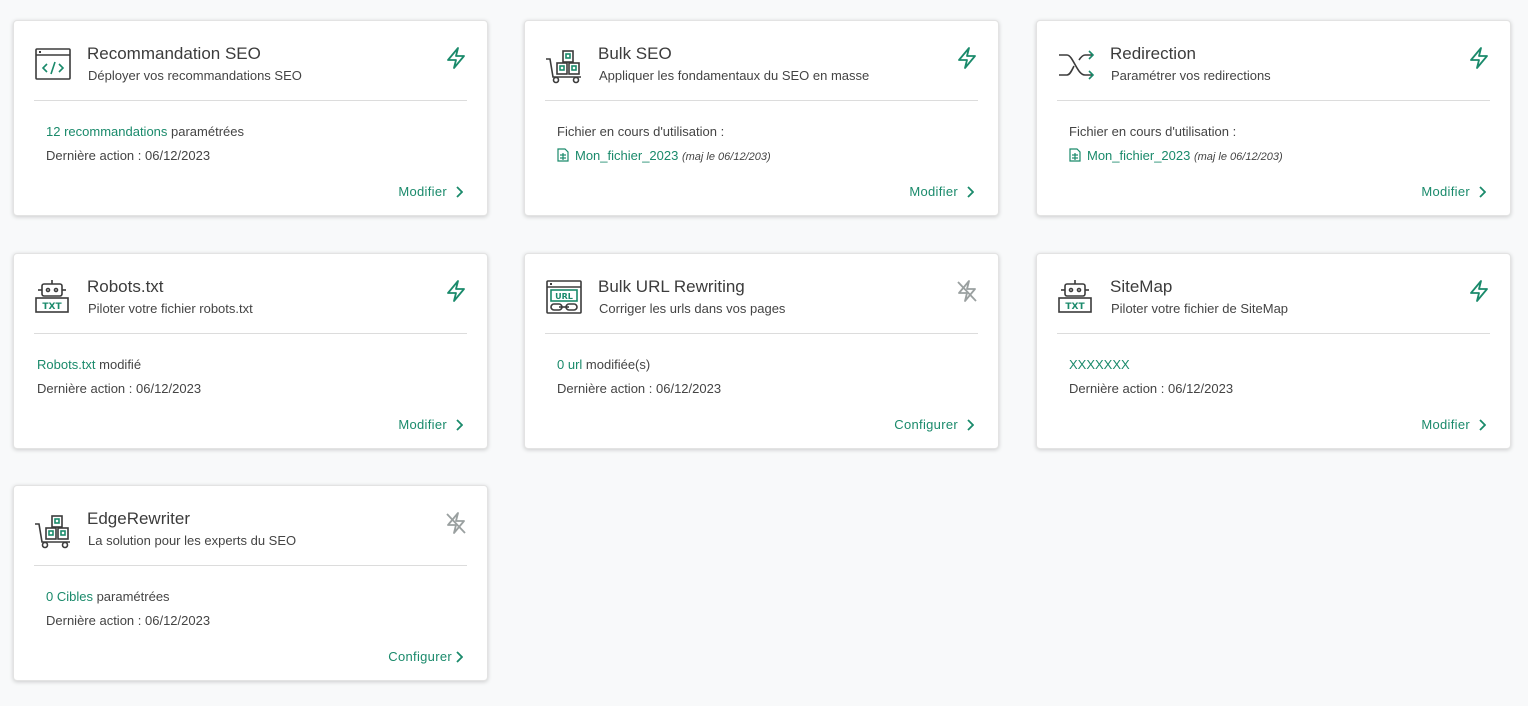  What do you see at coordinates (635, 53) in the screenshot?
I see `card-title: Bulk SEO` at bounding box center [635, 53].